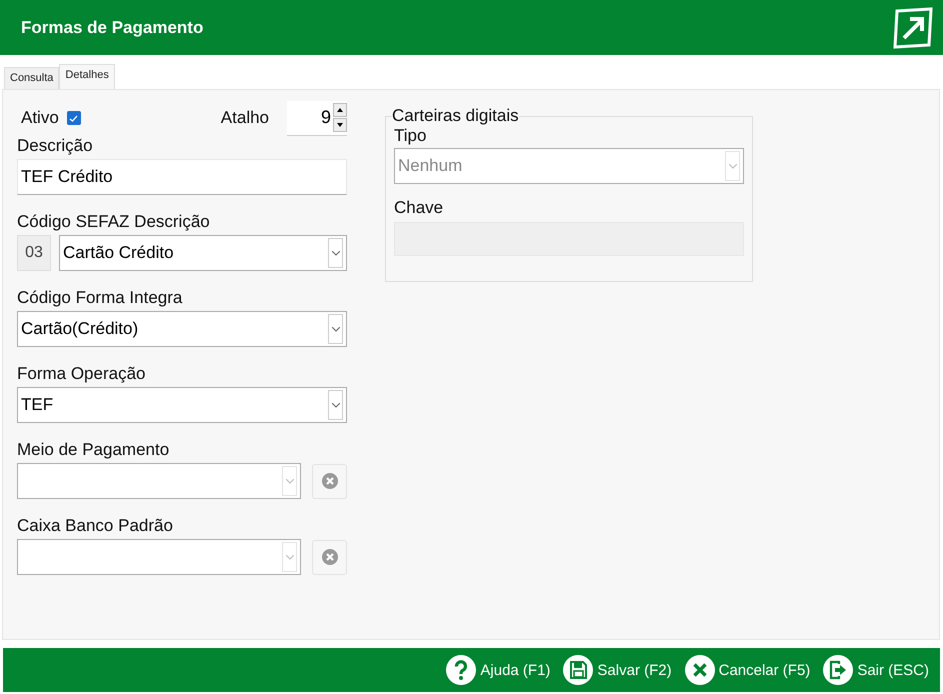 Image resolution: width=943 pixels, height=694 pixels. Describe the element at coordinates (100, 298) in the screenshot. I see `field-label: Código Forma Integra` at that location.